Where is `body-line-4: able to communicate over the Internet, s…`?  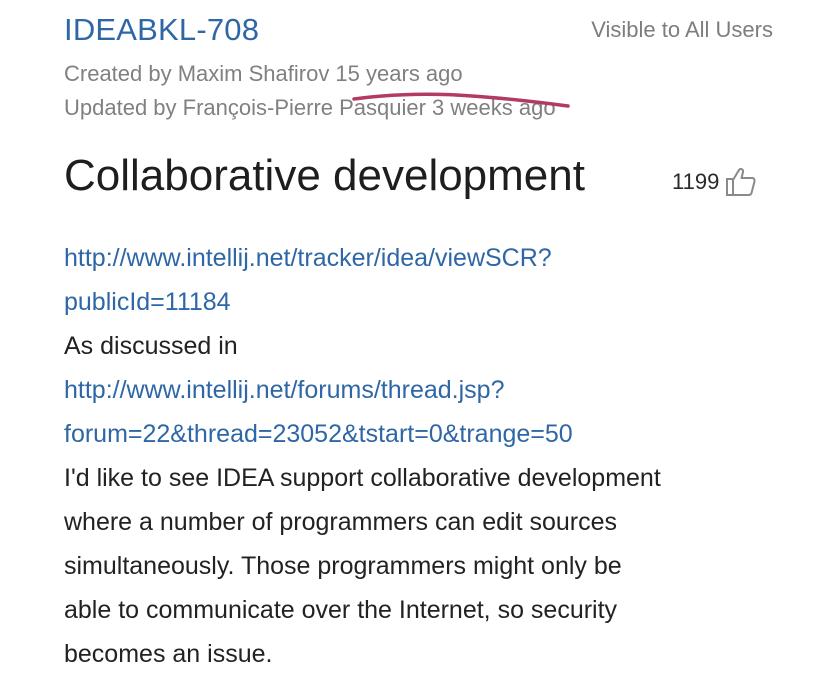 body-line-4: able to communicate over the Internet, s… is located at coordinates (341, 610).